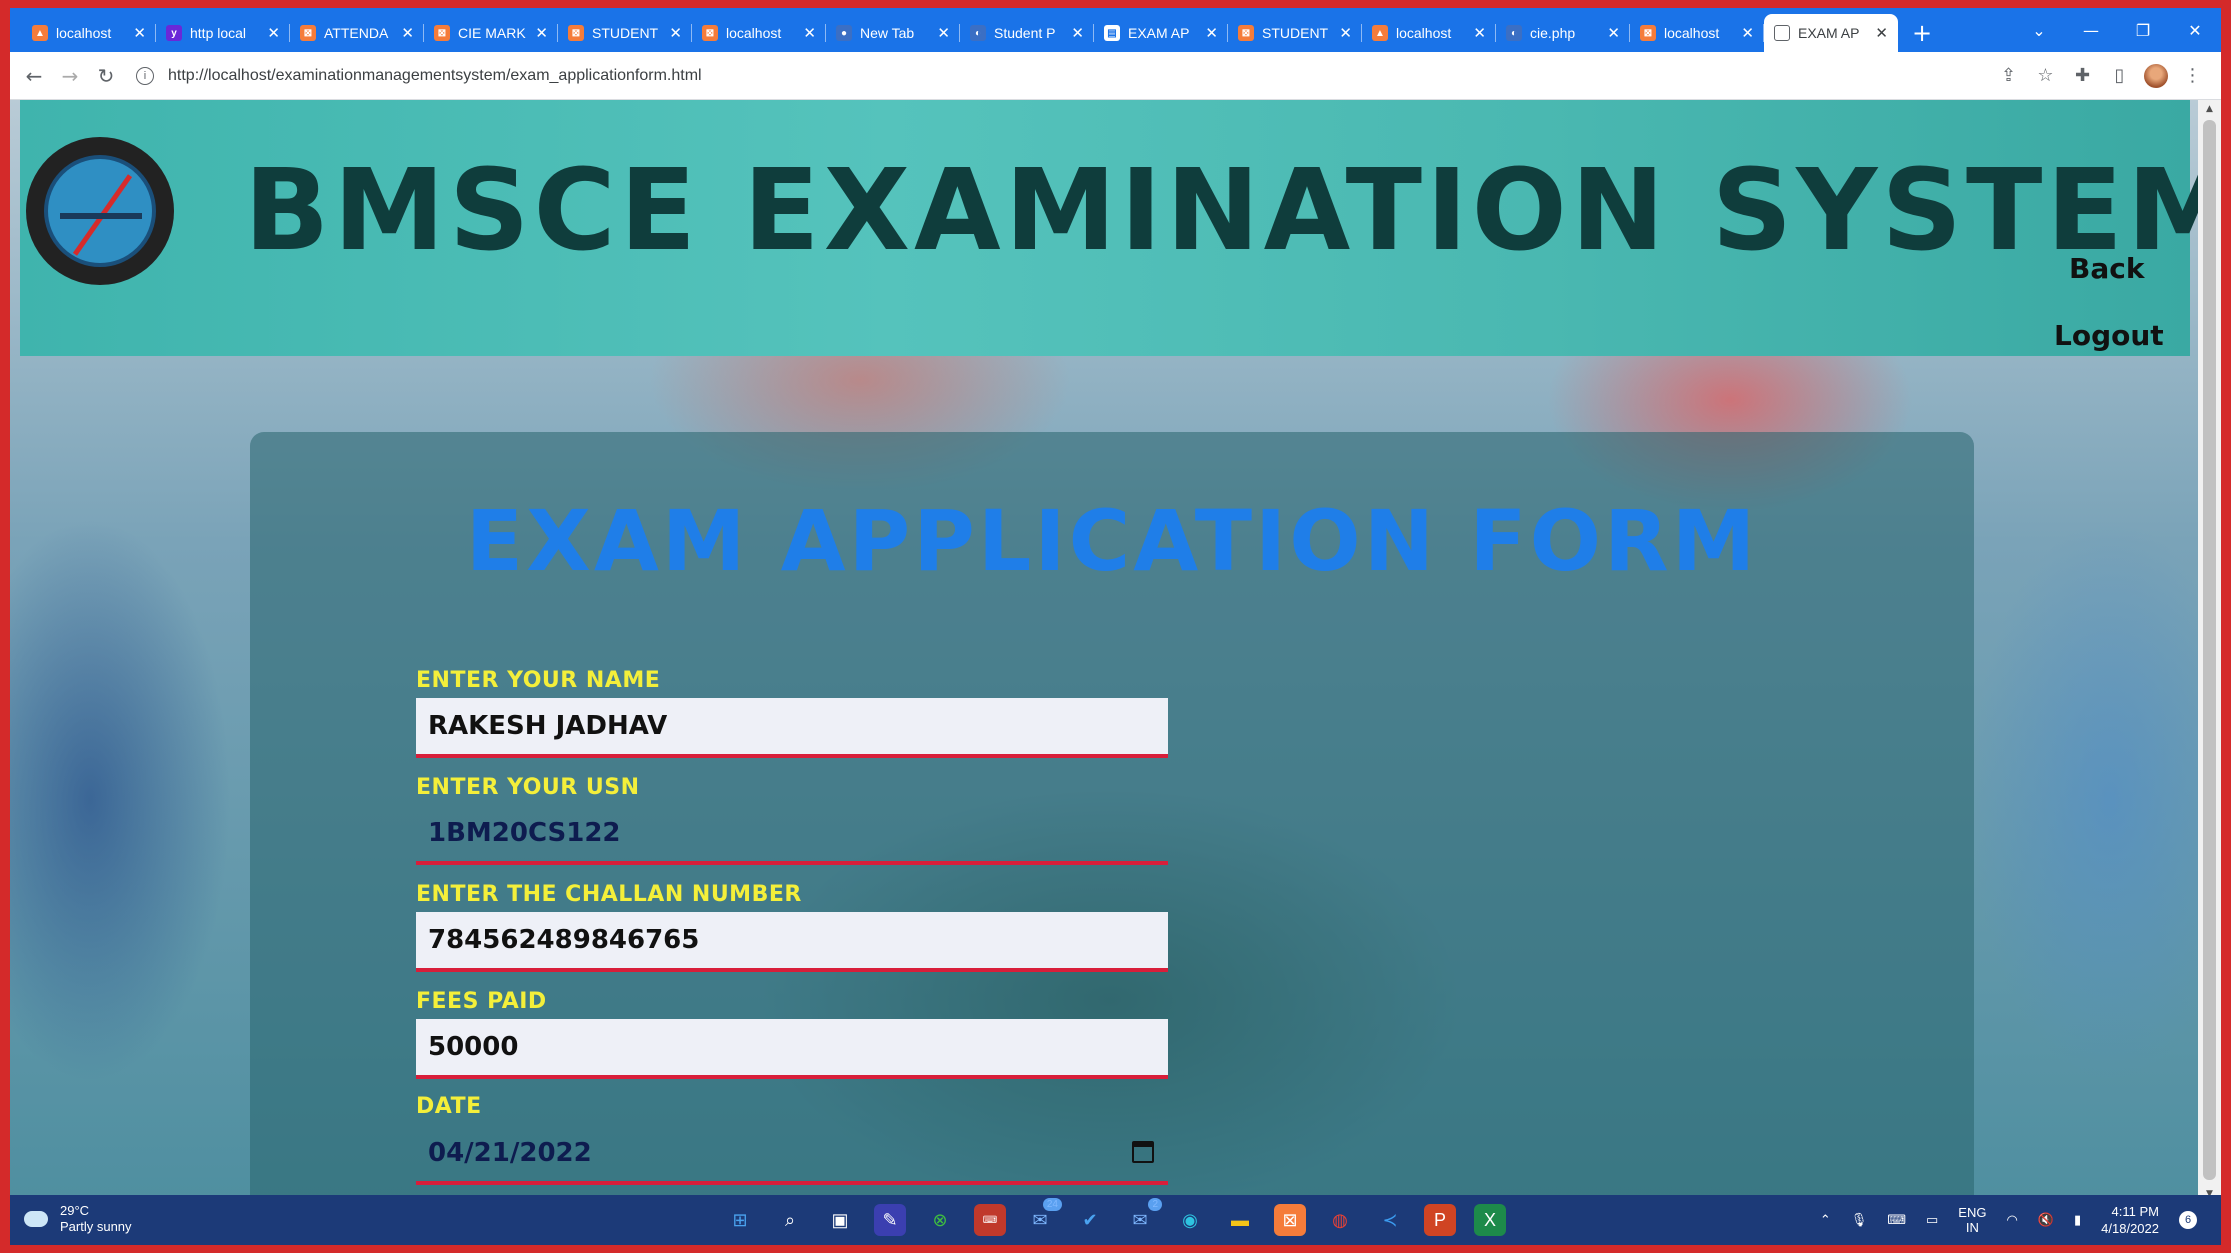 Image resolution: width=2231 pixels, height=1253 pixels. Describe the element at coordinates (70, 76) in the screenshot. I see `forward-arrow-icon: →` at that location.